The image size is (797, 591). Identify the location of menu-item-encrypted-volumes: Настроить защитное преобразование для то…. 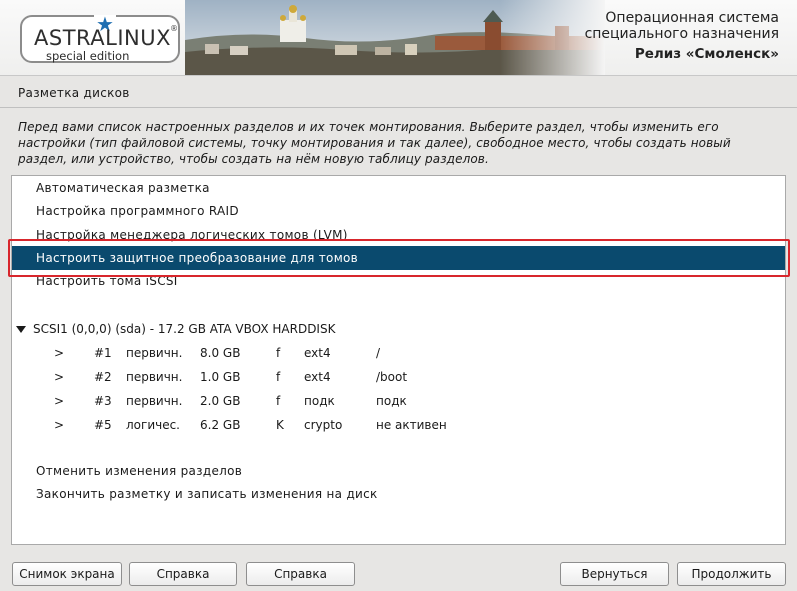
(398, 258).